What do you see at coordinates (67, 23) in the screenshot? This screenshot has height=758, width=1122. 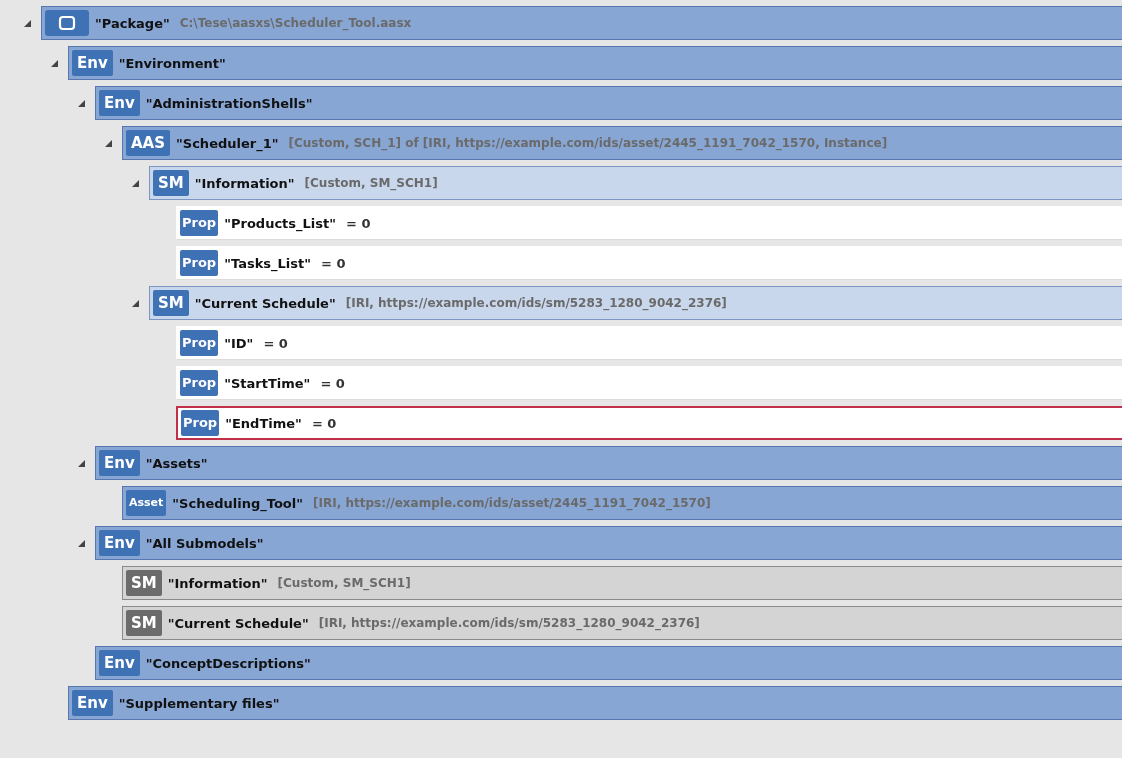 I see `package-icon` at bounding box center [67, 23].